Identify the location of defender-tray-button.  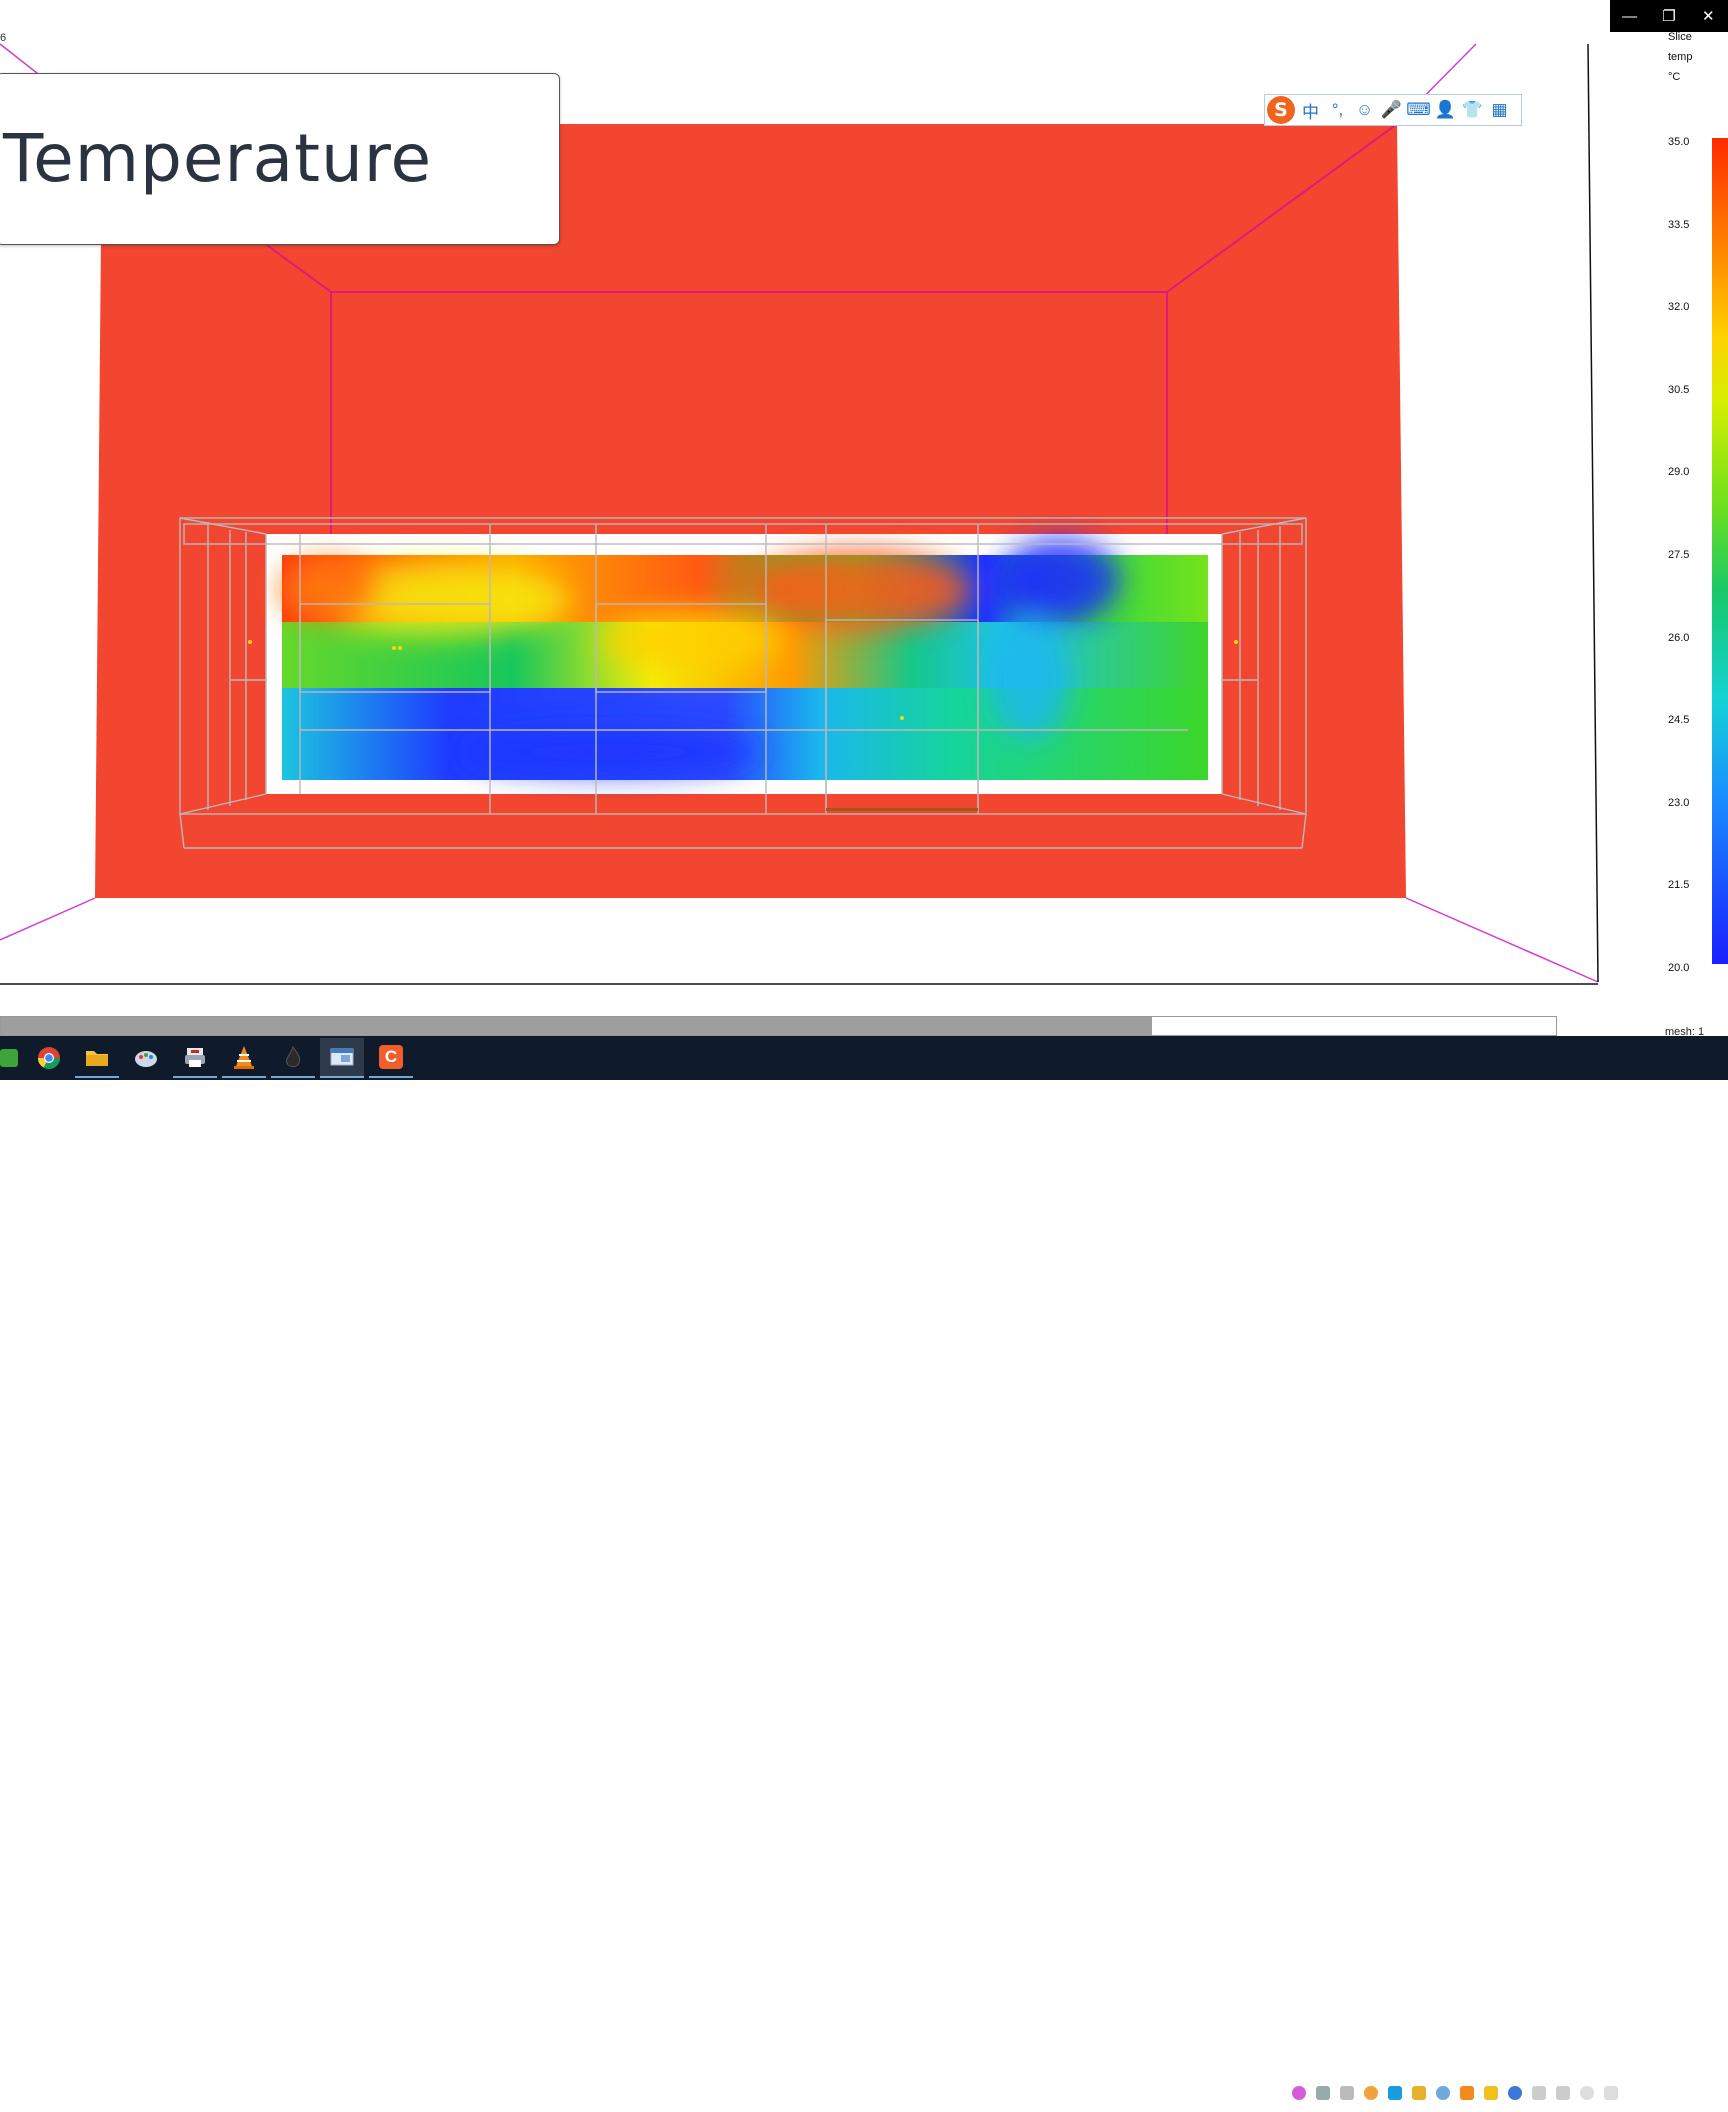
(1515, 2093).